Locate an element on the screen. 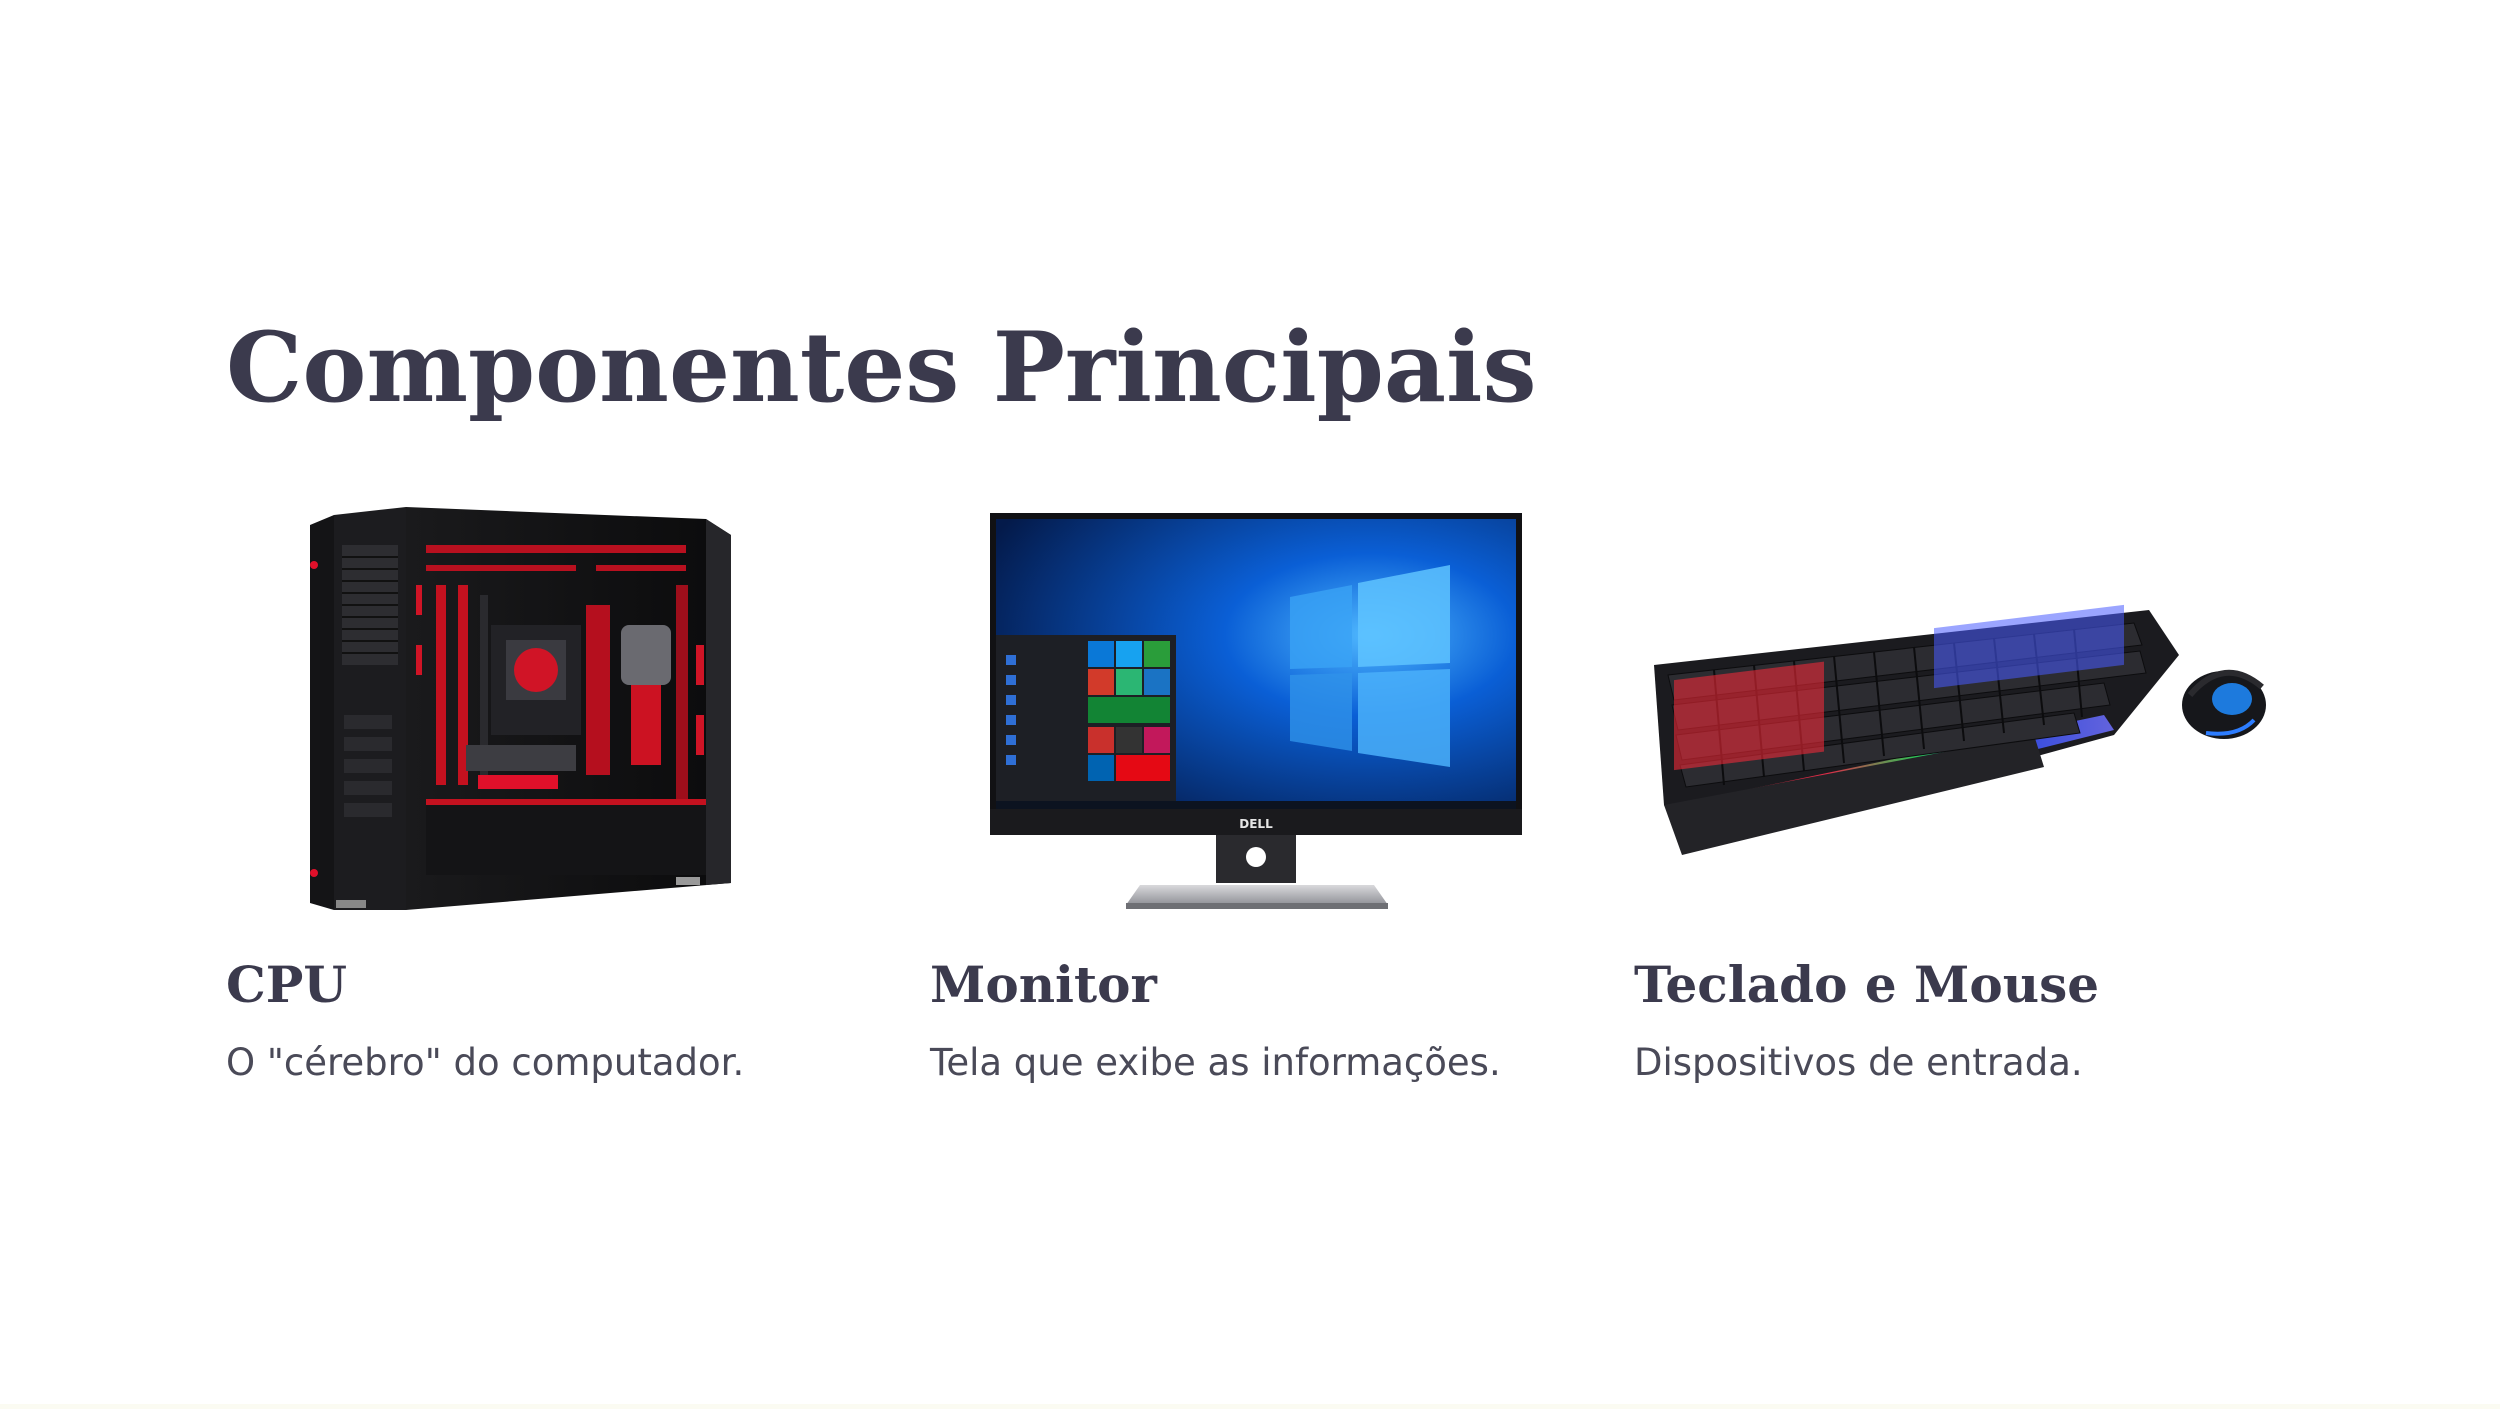 The width and height of the screenshot is (2500, 1409). cpu-image is located at coordinates (556, 707).